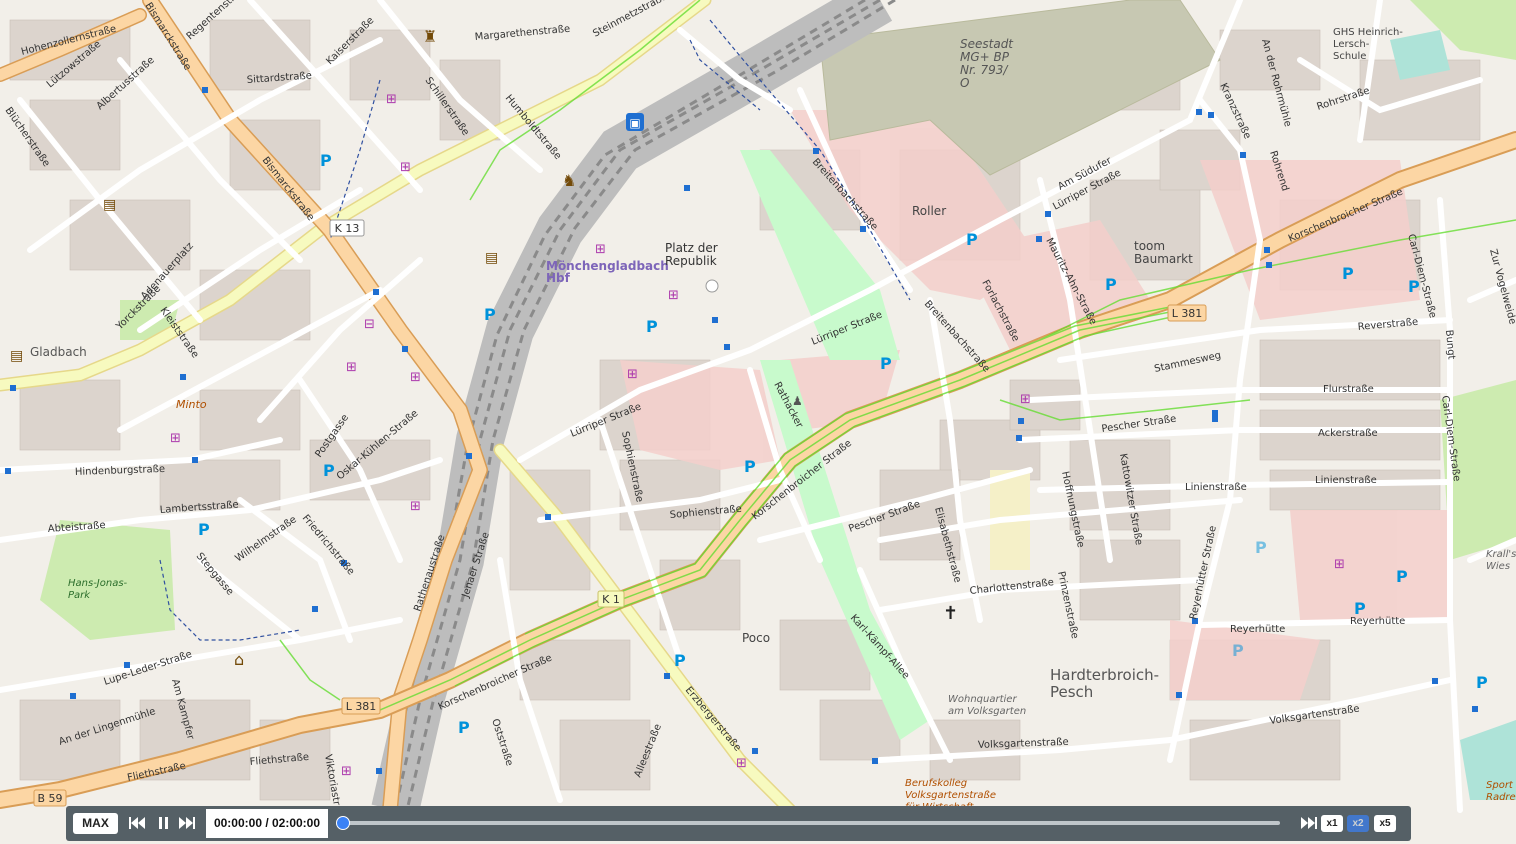 This screenshot has height=844, width=1516. What do you see at coordinates (58, 352) in the screenshot?
I see `poi-label-gladbach: Gladbach` at bounding box center [58, 352].